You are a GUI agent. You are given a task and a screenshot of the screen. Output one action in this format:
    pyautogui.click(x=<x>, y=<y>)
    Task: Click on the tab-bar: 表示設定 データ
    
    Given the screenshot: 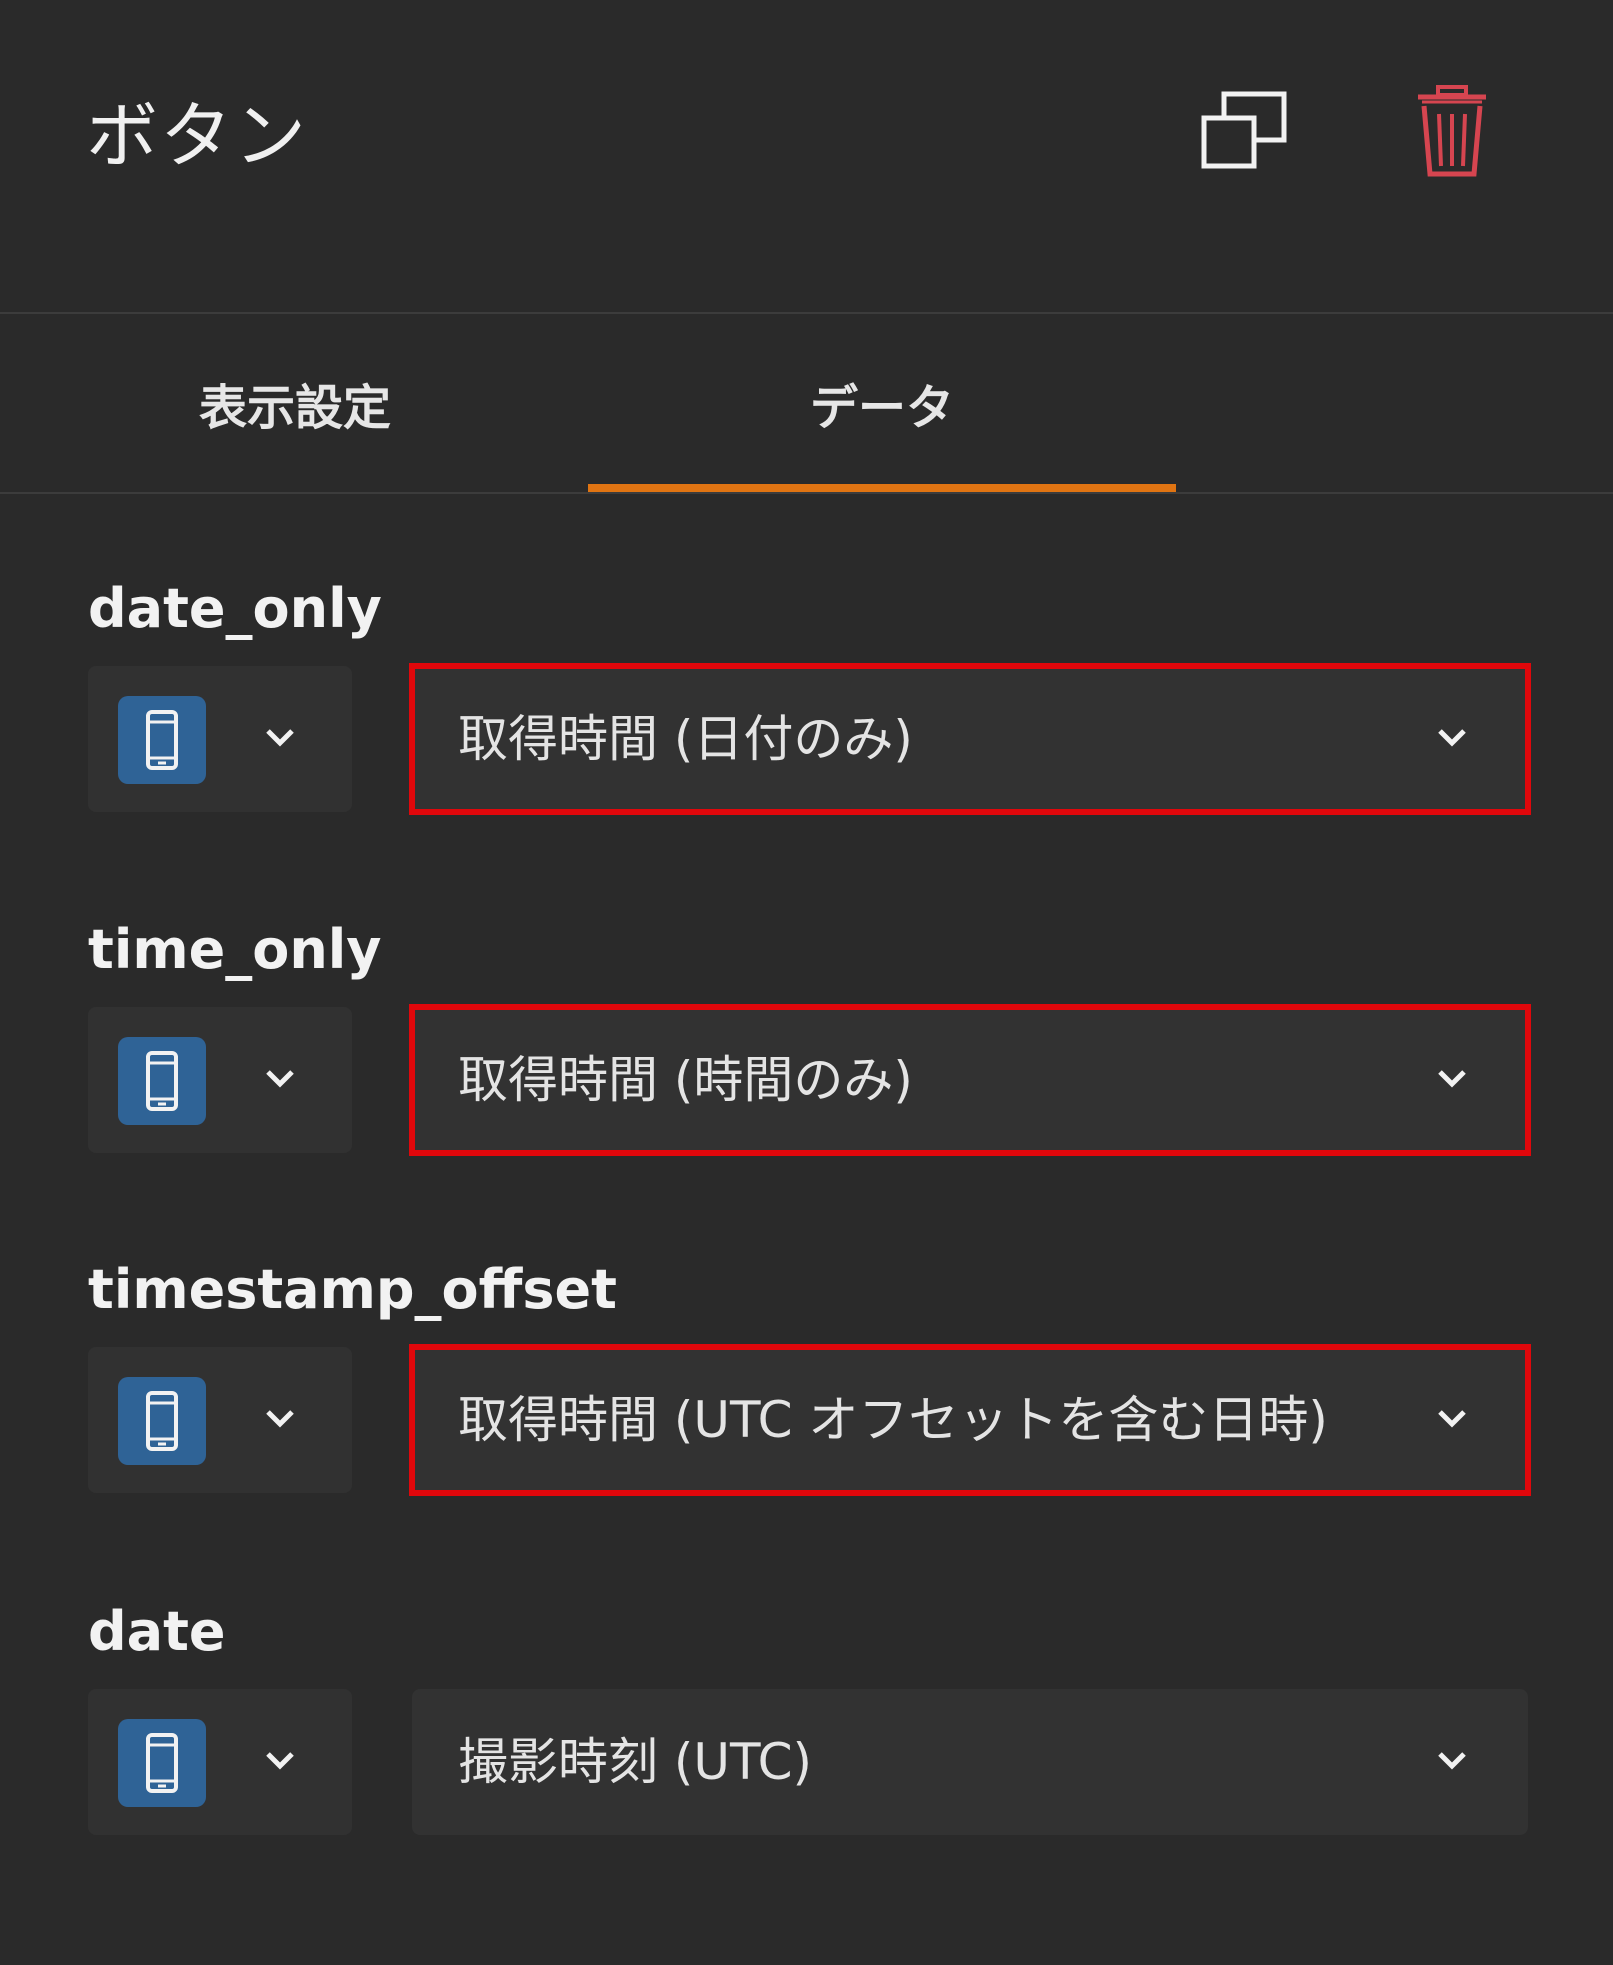 What is the action you would take?
    pyautogui.click(x=806, y=403)
    